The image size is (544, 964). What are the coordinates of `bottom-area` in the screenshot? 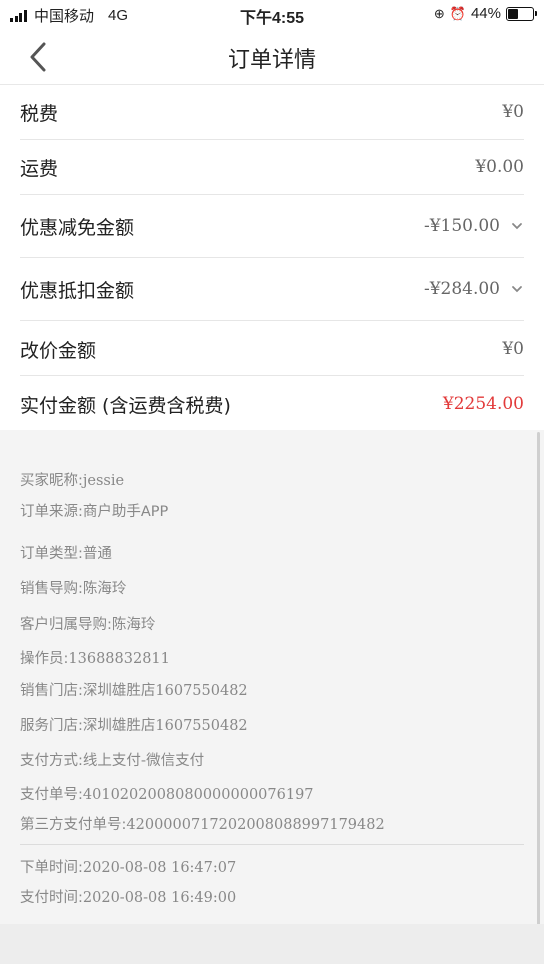 It's located at (272, 944).